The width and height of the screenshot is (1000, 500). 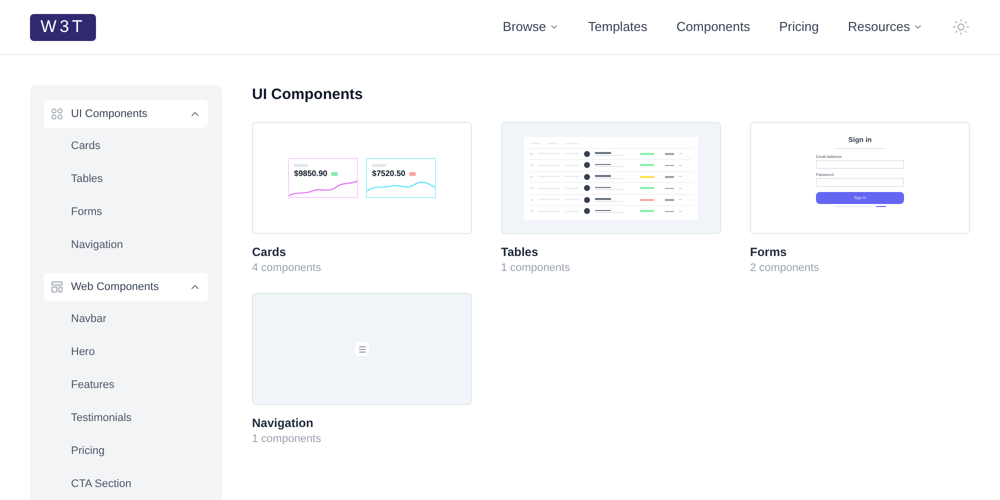 I want to click on component-preview: $9850.90 $7520.50, so click(x=362, y=178).